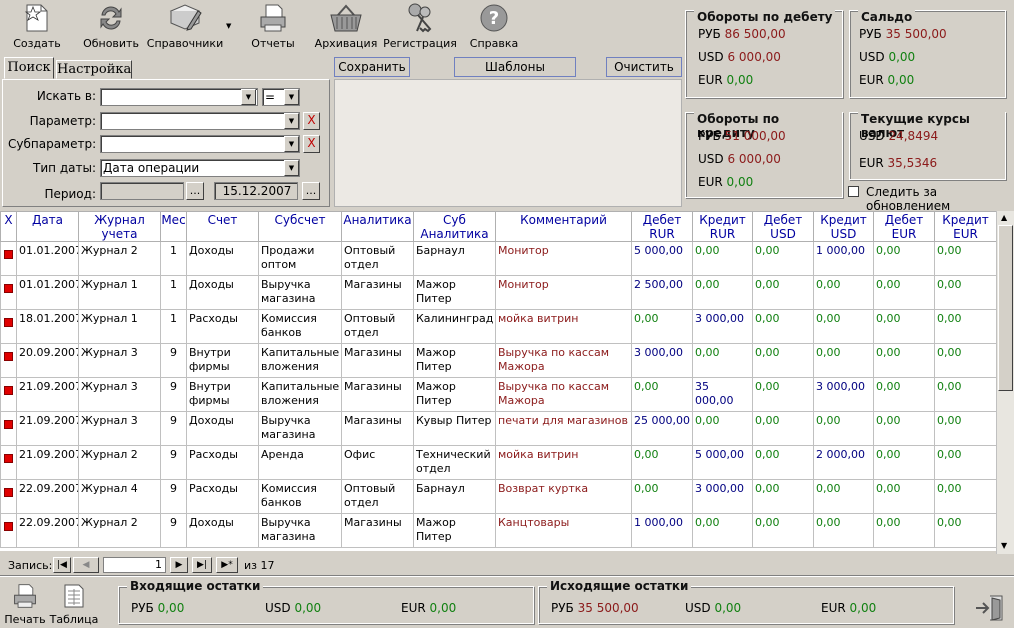 This screenshot has height=628, width=1014. What do you see at coordinates (47, 360) in the screenshot?
I see `cell-date: 20.09.2007` at bounding box center [47, 360].